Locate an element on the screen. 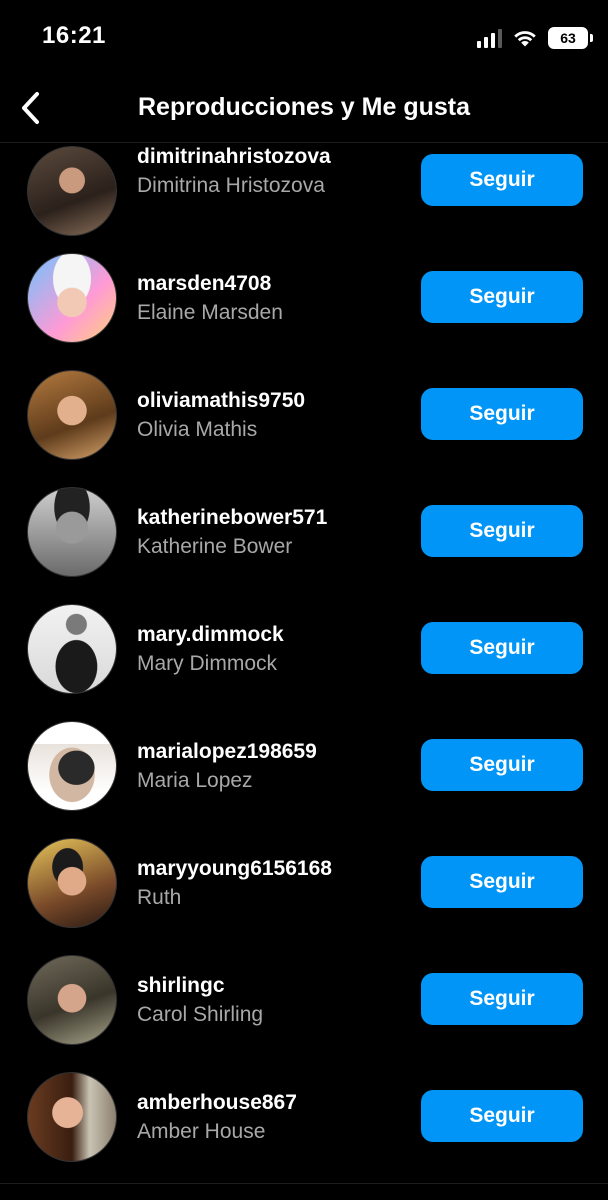  username: maryyoung6156168 is located at coordinates (234, 869).